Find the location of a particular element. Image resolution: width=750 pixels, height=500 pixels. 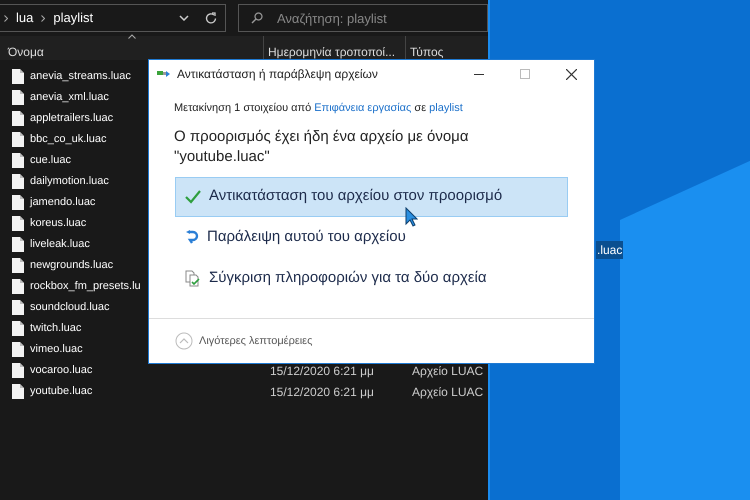

file-name: youtube.luac is located at coordinates (61, 391).